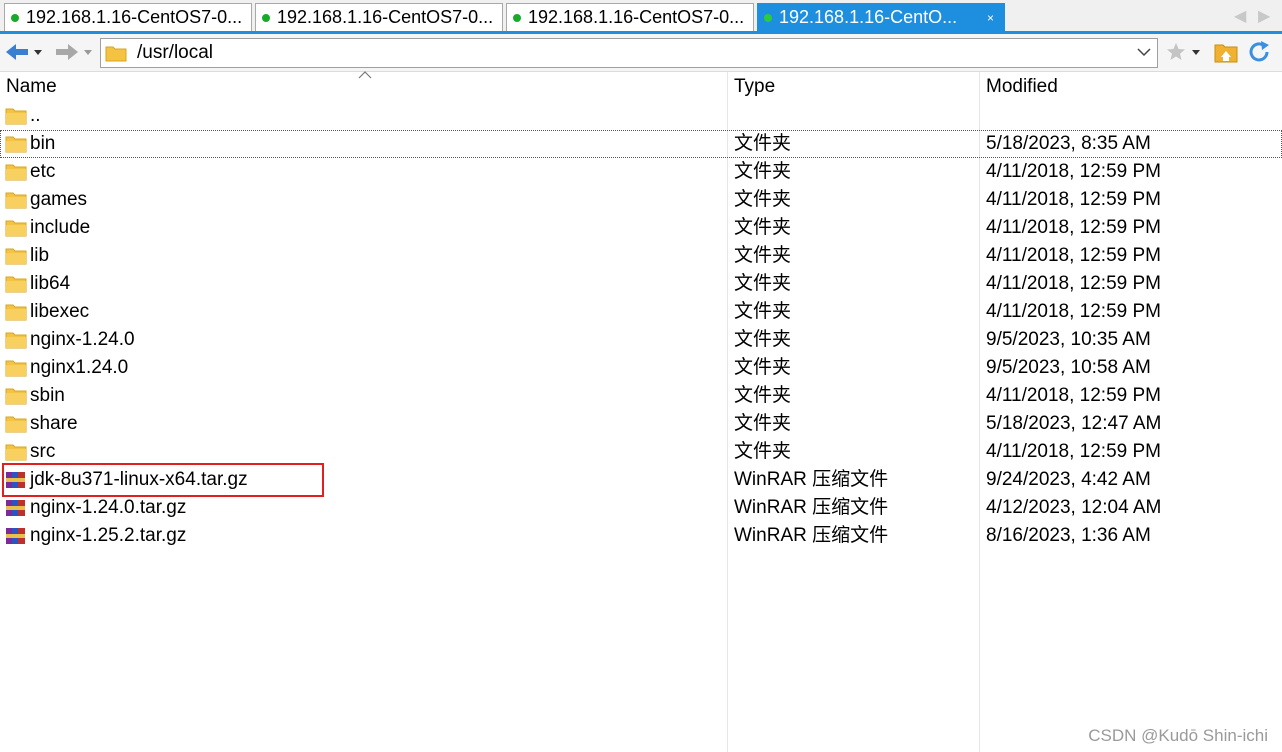 The width and height of the screenshot is (1282, 752). Describe the element at coordinates (641, 368) in the screenshot. I see `file-row: nginx1.24.0 文件夹 9/5/2023, 10:58 AM` at that location.